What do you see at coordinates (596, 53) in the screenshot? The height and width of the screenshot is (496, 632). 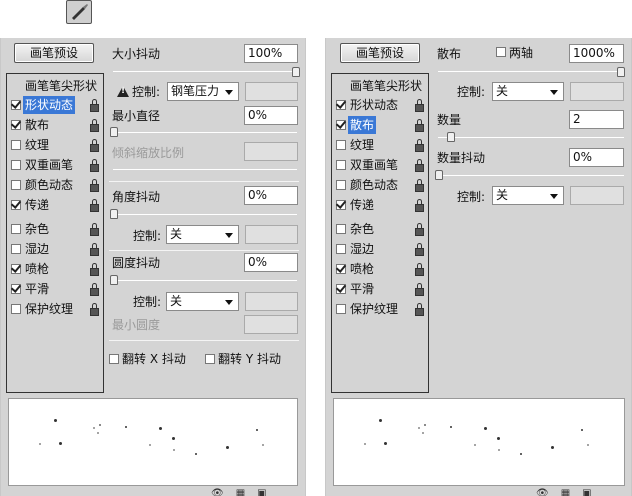 I see `scatter-input: 1000%` at bounding box center [596, 53].